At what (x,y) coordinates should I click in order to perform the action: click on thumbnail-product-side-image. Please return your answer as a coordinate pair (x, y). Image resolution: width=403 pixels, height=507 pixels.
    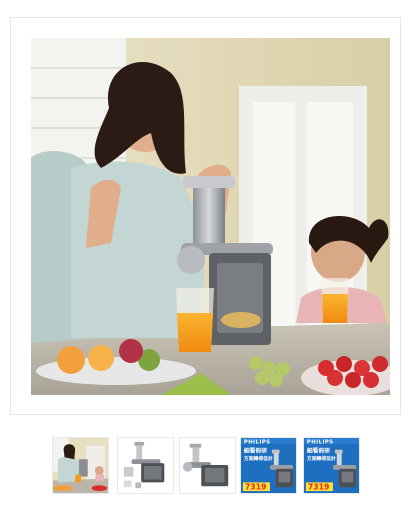
    Looking at the image, I should click on (207, 465).